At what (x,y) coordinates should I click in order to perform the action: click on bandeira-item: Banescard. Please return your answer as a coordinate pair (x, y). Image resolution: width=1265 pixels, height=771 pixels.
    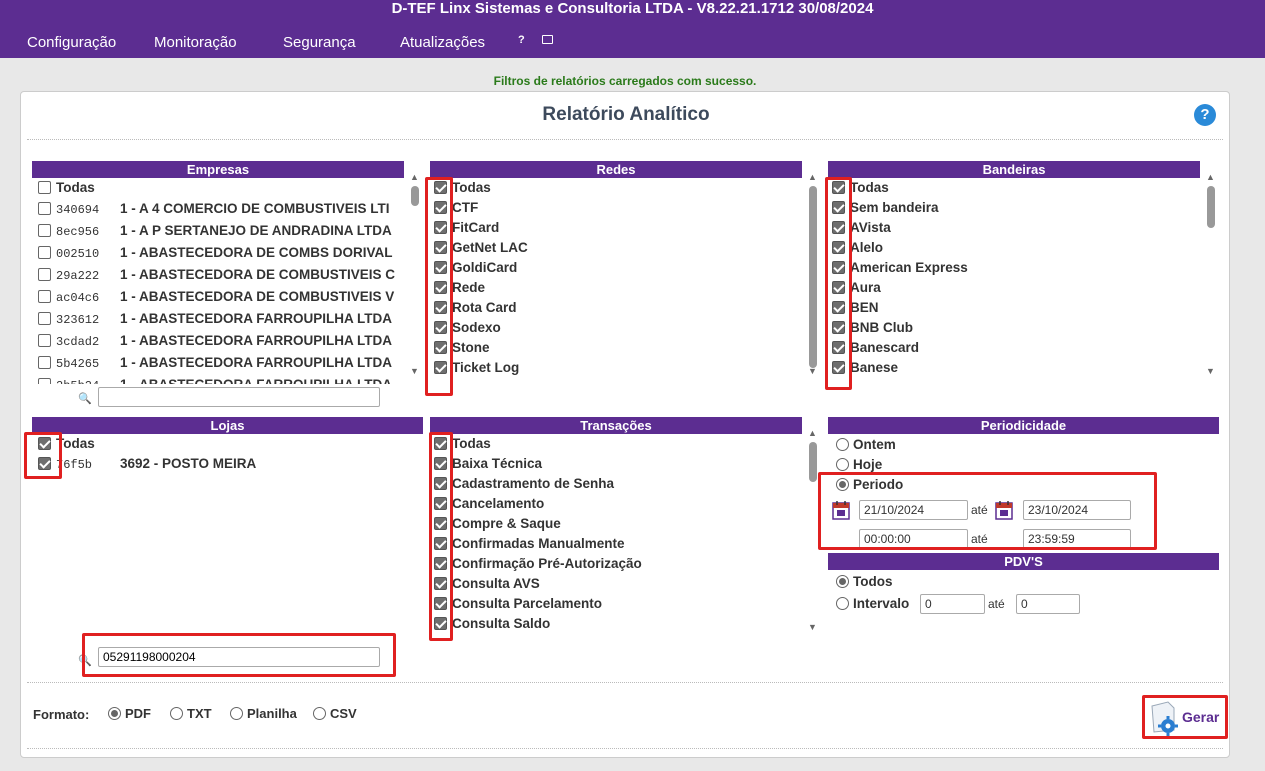
    Looking at the image, I should click on (1012, 348).